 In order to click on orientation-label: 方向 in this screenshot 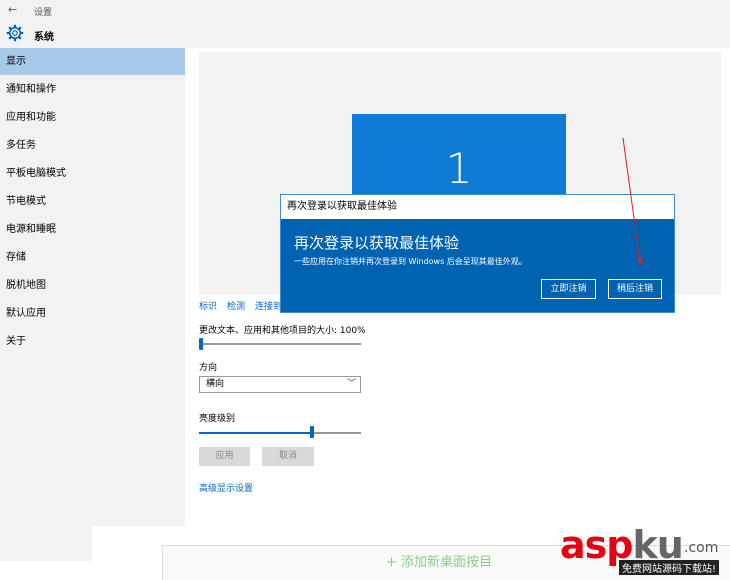, I will do `click(208, 368)`.